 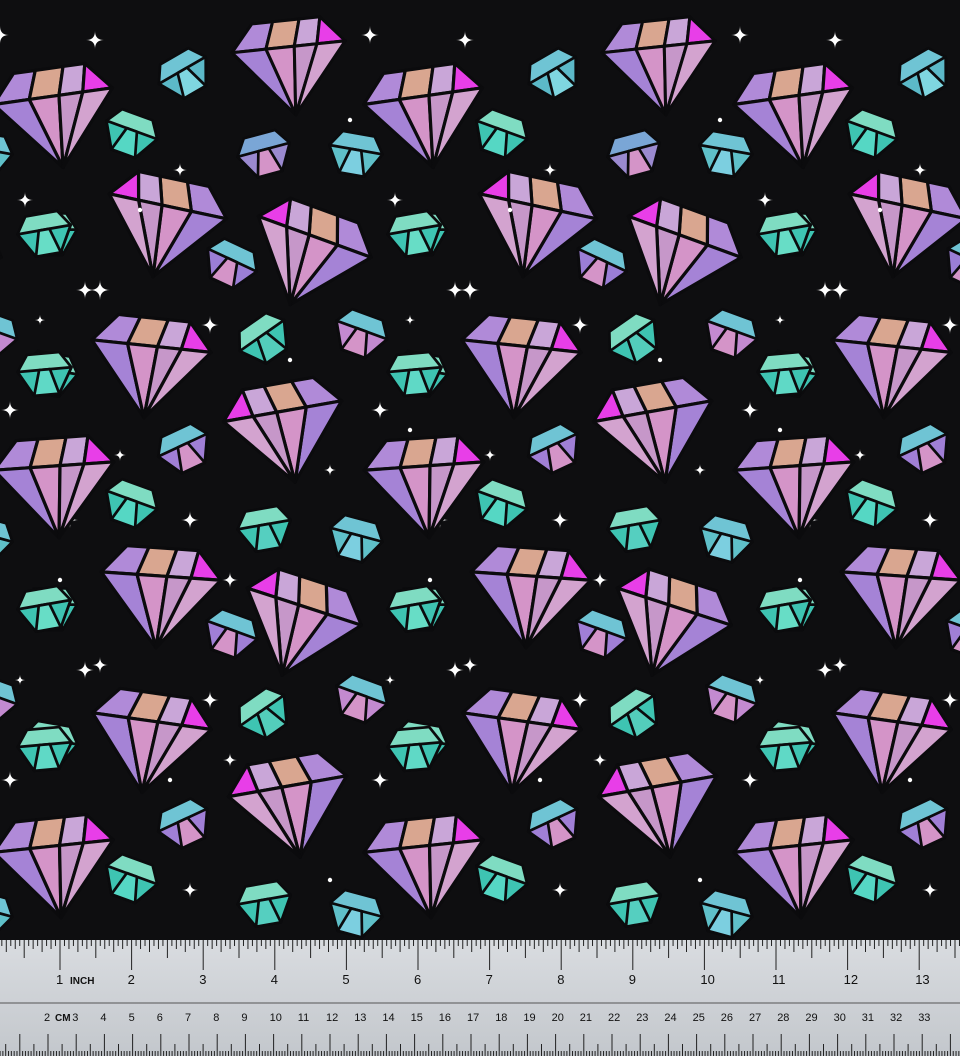 What do you see at coordinates (216, 1018) in the screenshot?
I see `cm-number: 8` at bounding box center [216, 1018].